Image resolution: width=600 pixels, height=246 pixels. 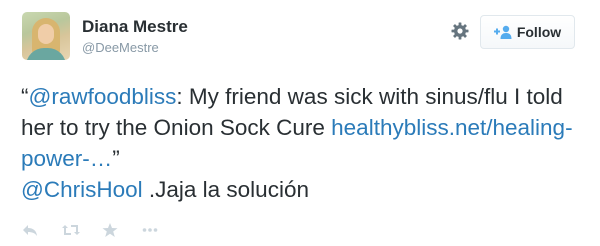 What do you see at coordinates (25, 96) in the screenshot?
I see `open-quote: “` at bounding box center [25, 96].